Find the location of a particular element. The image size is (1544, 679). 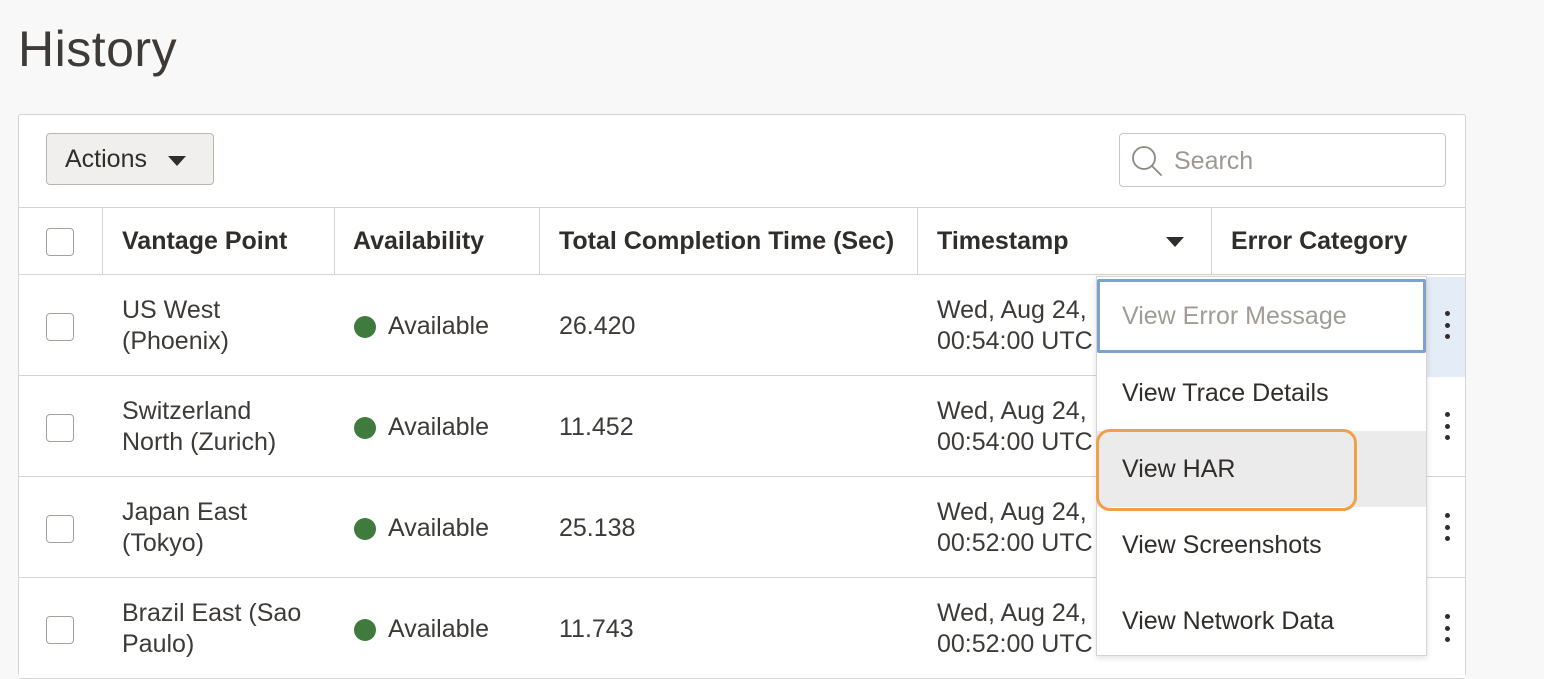

column-header-vantage-point: Vantage Point is located at coordinates (219, 241).